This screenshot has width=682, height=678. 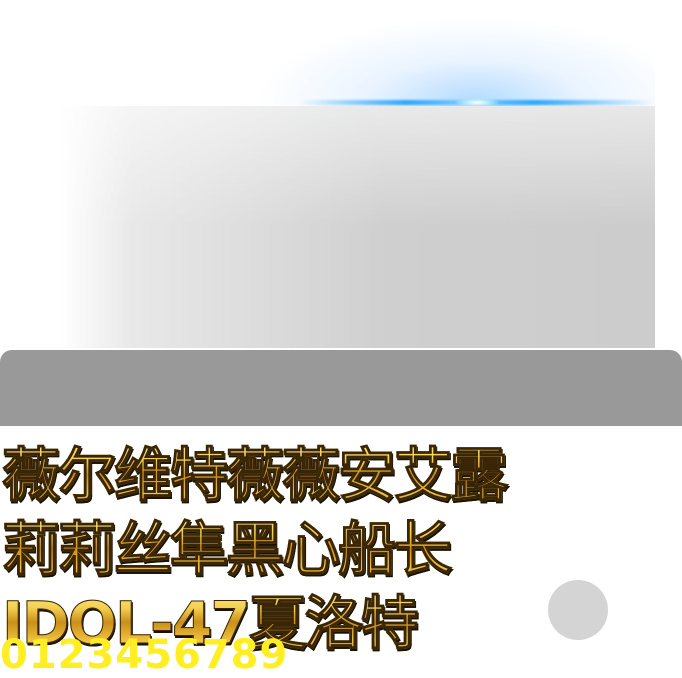 What do you see at coordinates (226, 544) in the screenshot?
I see `name-line-2: 莉莉丝隼黑心船长` at bounding box center [226, 544].